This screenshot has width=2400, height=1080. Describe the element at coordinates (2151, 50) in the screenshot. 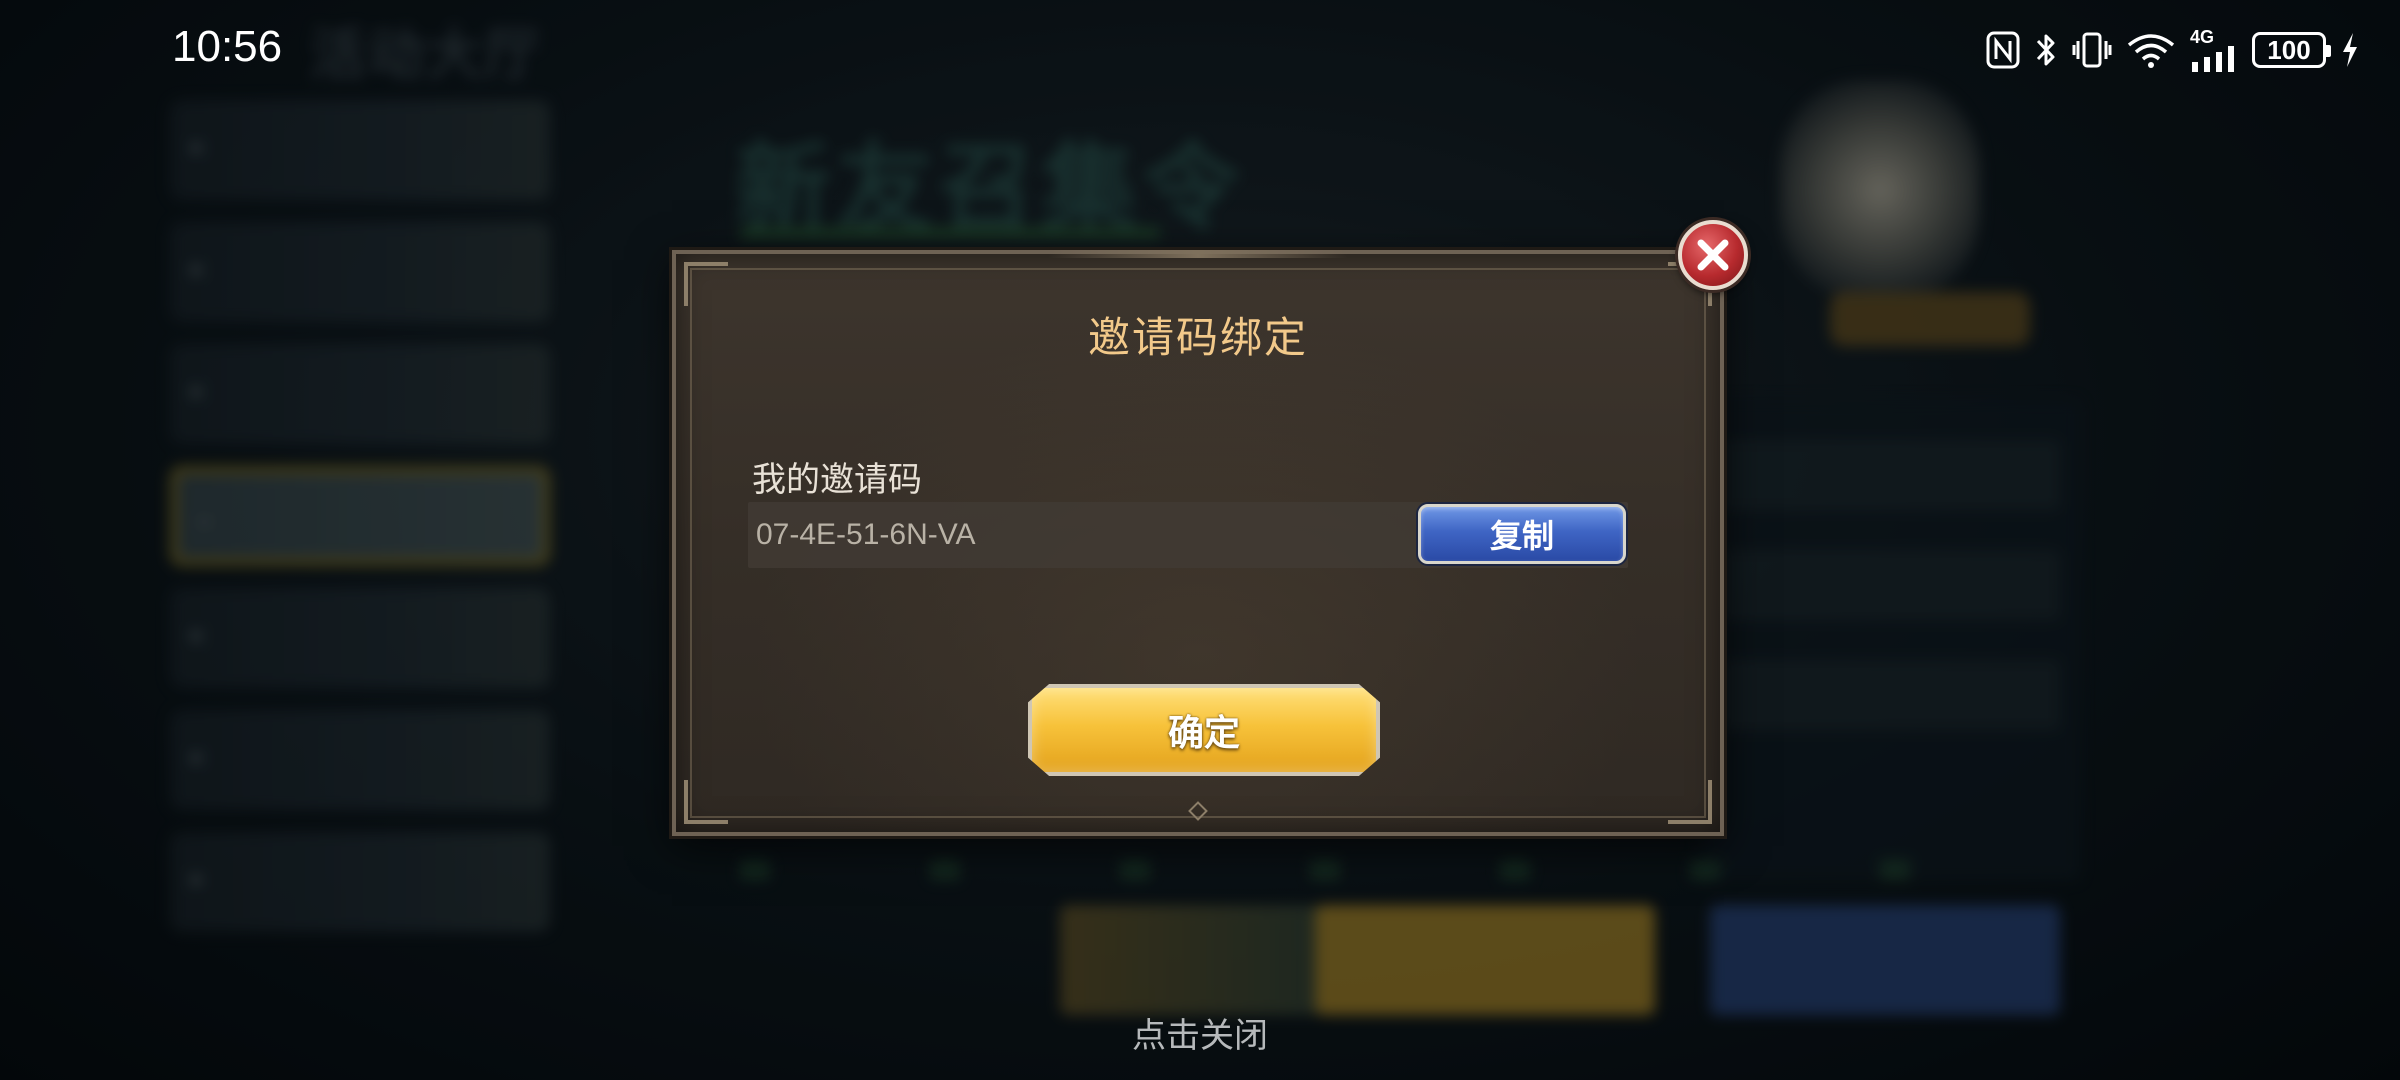

I see `wifi-icon` at that location.